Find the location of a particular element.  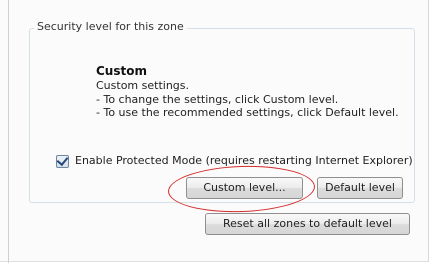

checkmark-icon is located at coordinates (62, 159).